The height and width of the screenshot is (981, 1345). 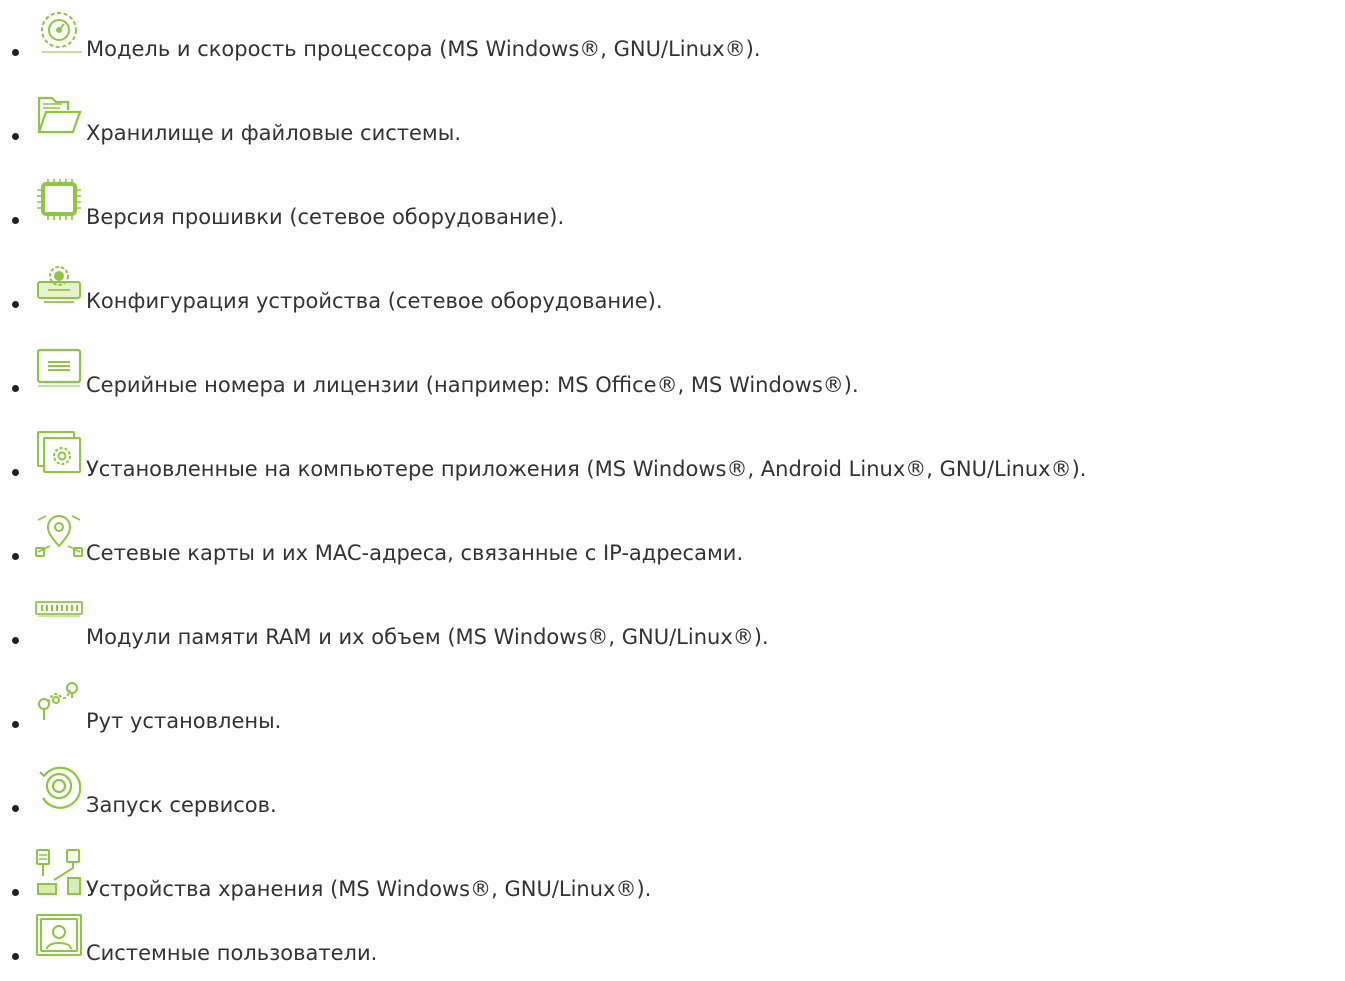 I want to click on feature-label: Запуск сервисов., so click(x=181, y=805).